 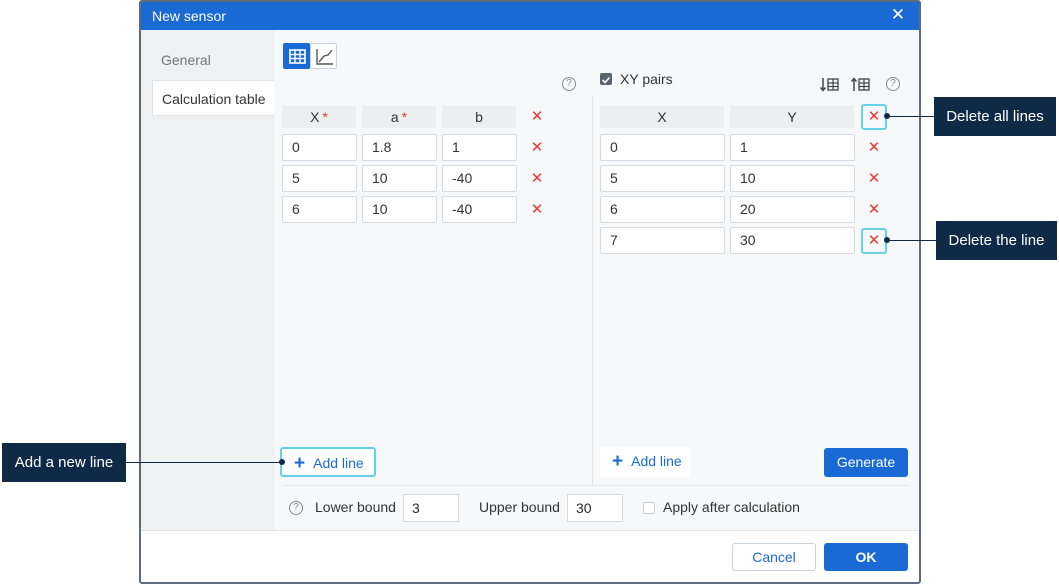 What do you see at coordinates (519, 507) in the screenshot?
I see `upper-bound-label: Upper bound` at bounding box center [519, 507].